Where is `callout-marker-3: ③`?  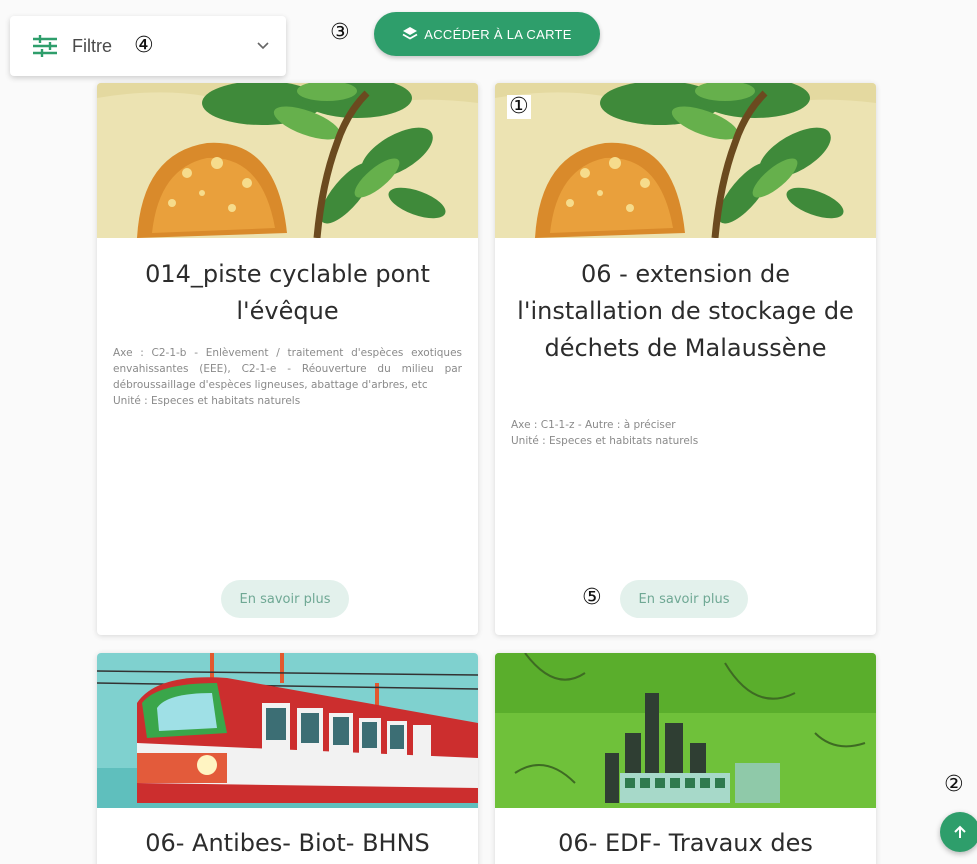 callout-marker-3: ③ is located at coordinates (340, 32).